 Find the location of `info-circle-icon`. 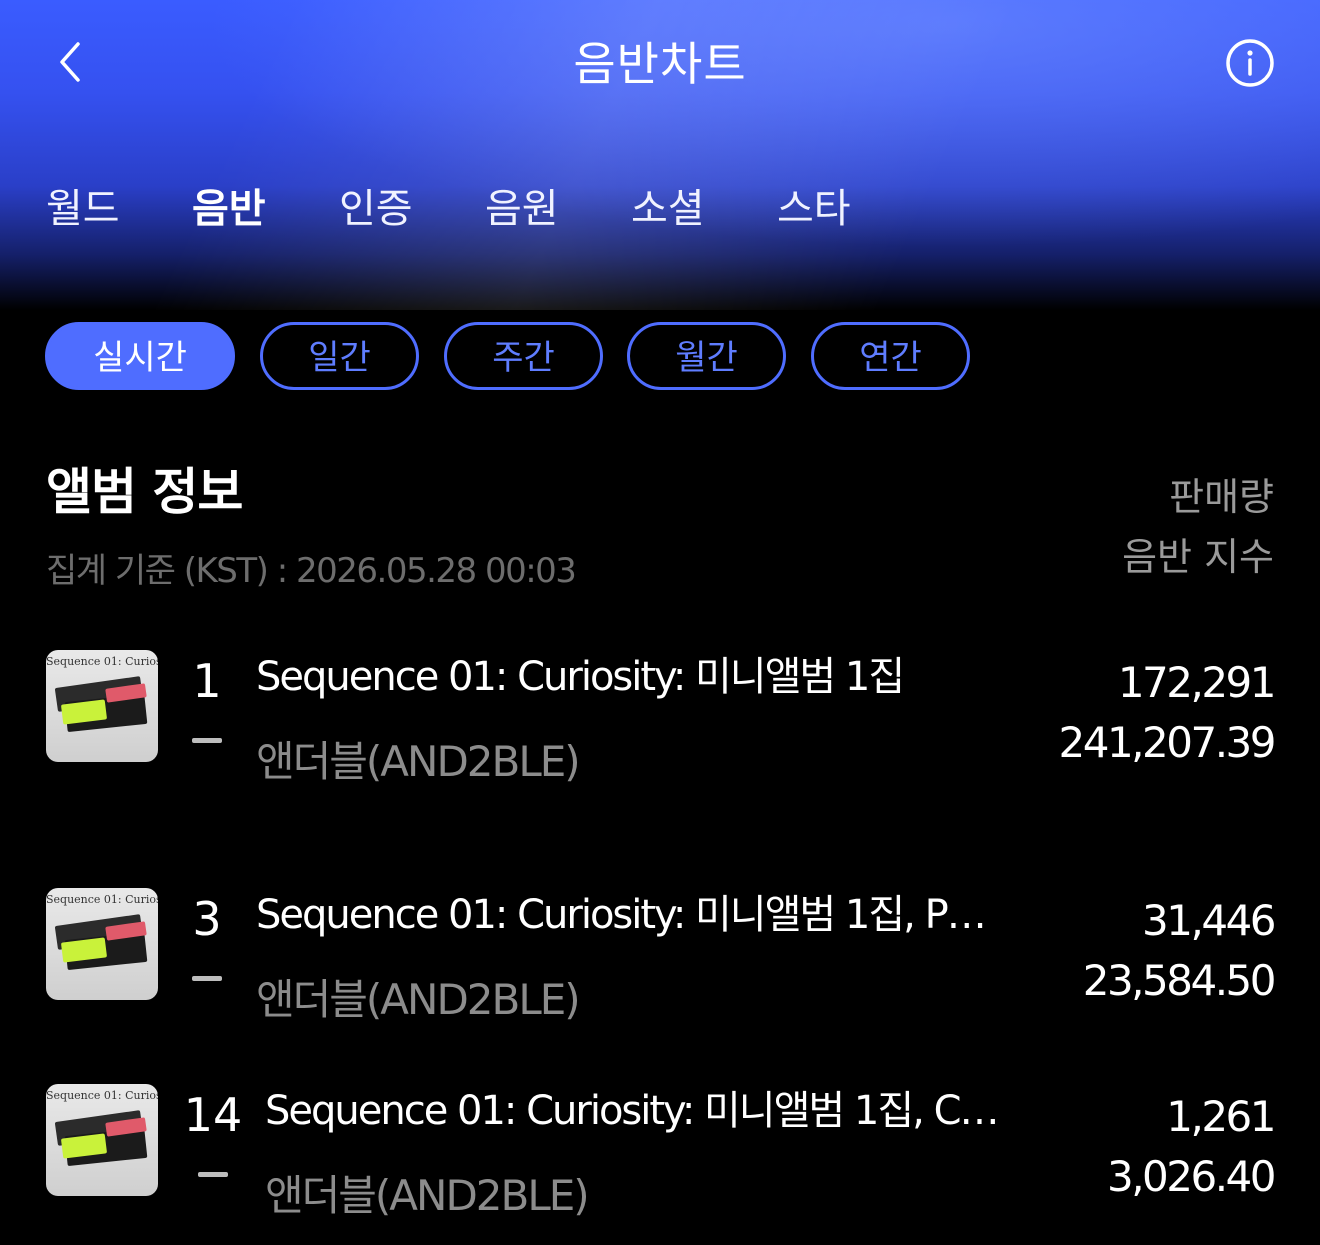

info-circle-icon is located at coordinates (1250, 63).